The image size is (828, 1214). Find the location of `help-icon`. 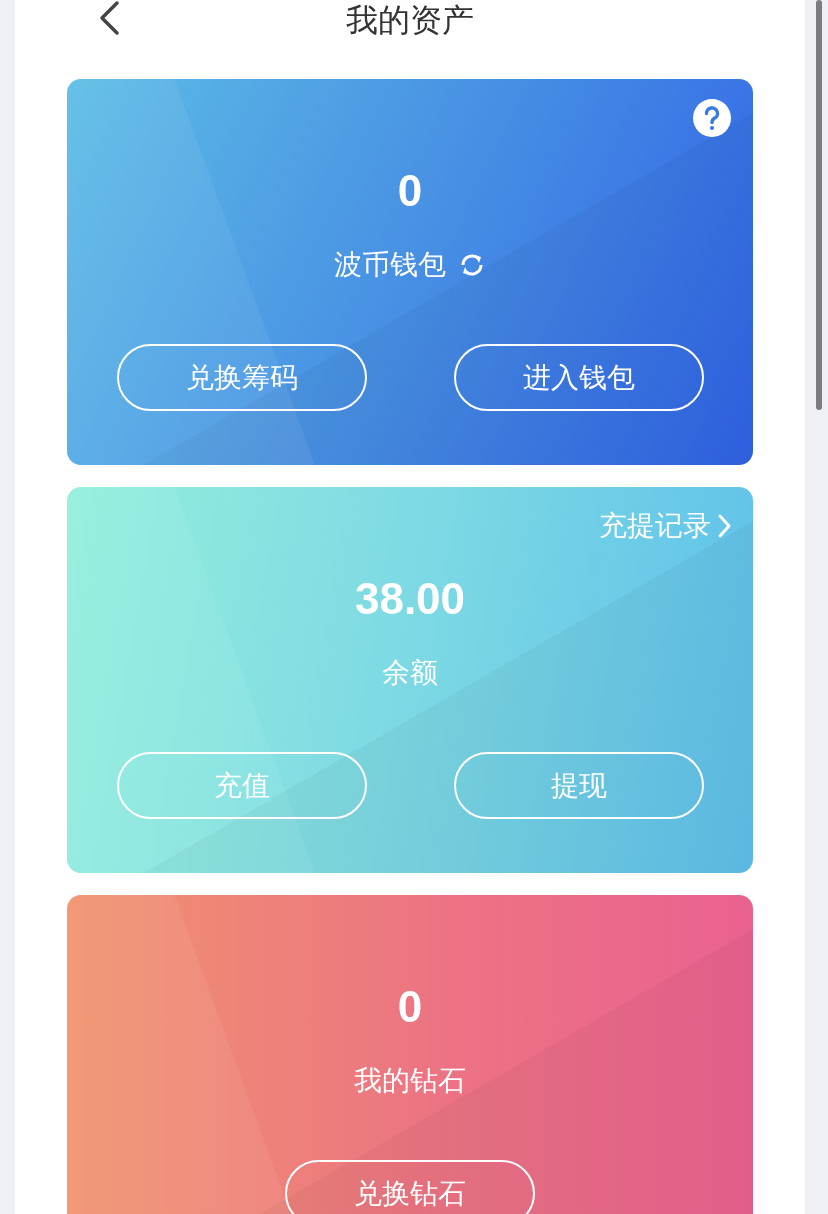

help-icon is located at coordinates (712, 118).